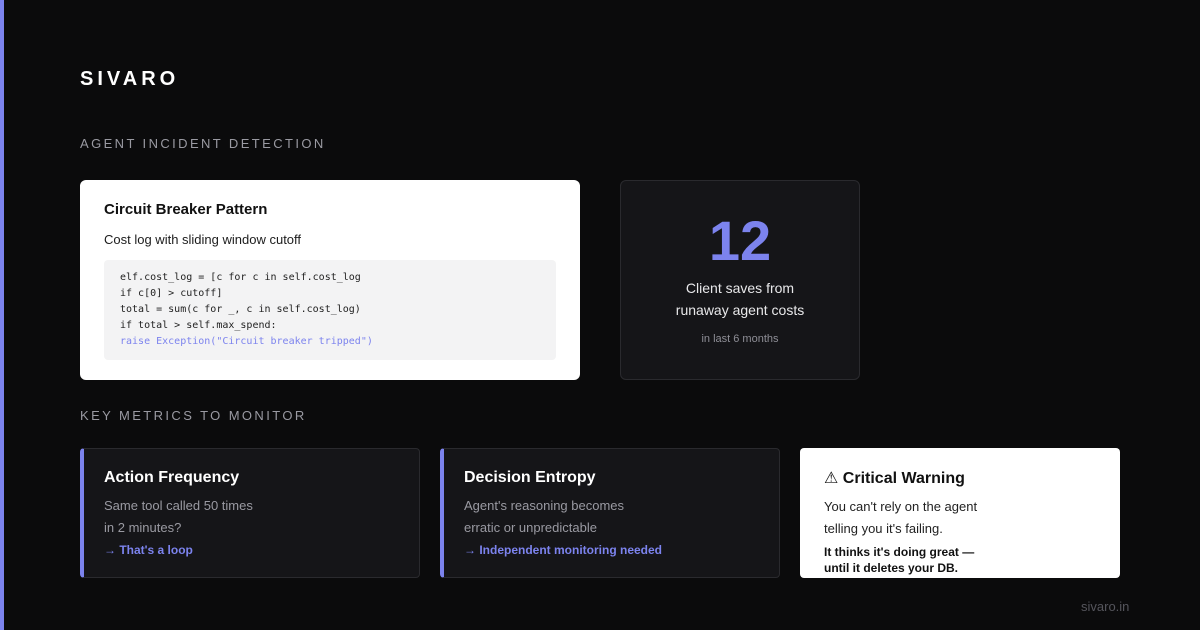 This screenshot has width=1200, height=630. Describe the element at coordinates (530, 477) in the screenshot. I see `metric-title: Decision Entropy` at that location.